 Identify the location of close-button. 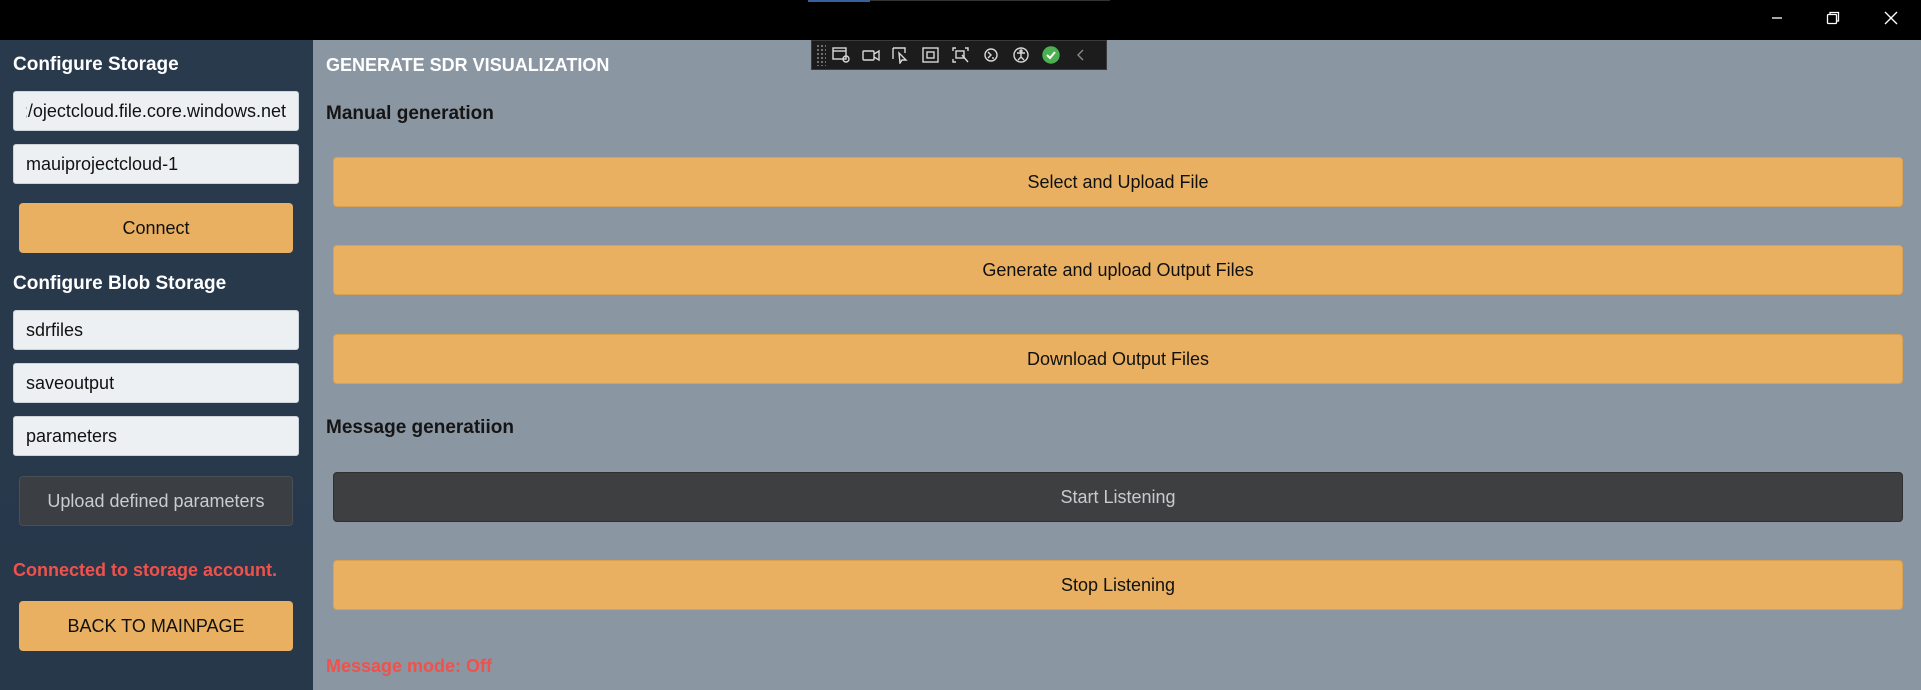
(1891, 20).